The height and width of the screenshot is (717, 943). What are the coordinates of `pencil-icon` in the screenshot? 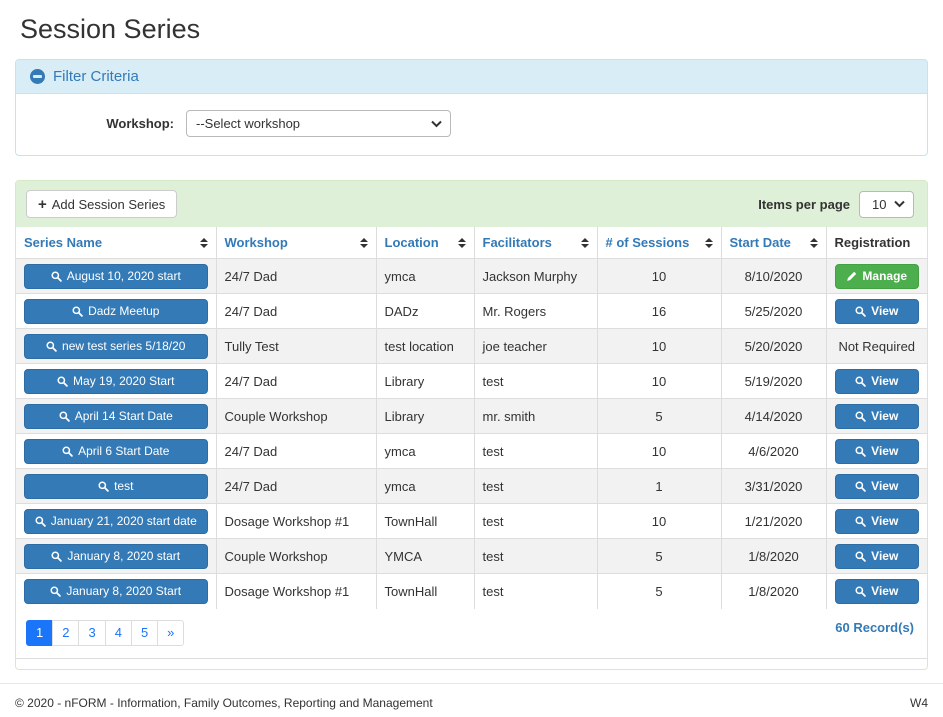 It's located at (852, 276).